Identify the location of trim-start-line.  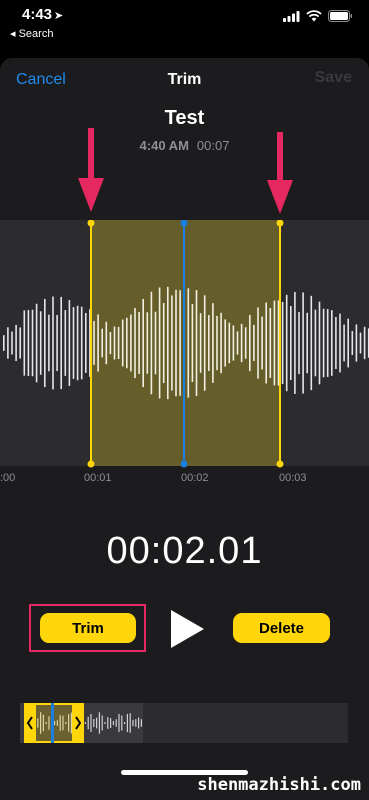
(91, 343).